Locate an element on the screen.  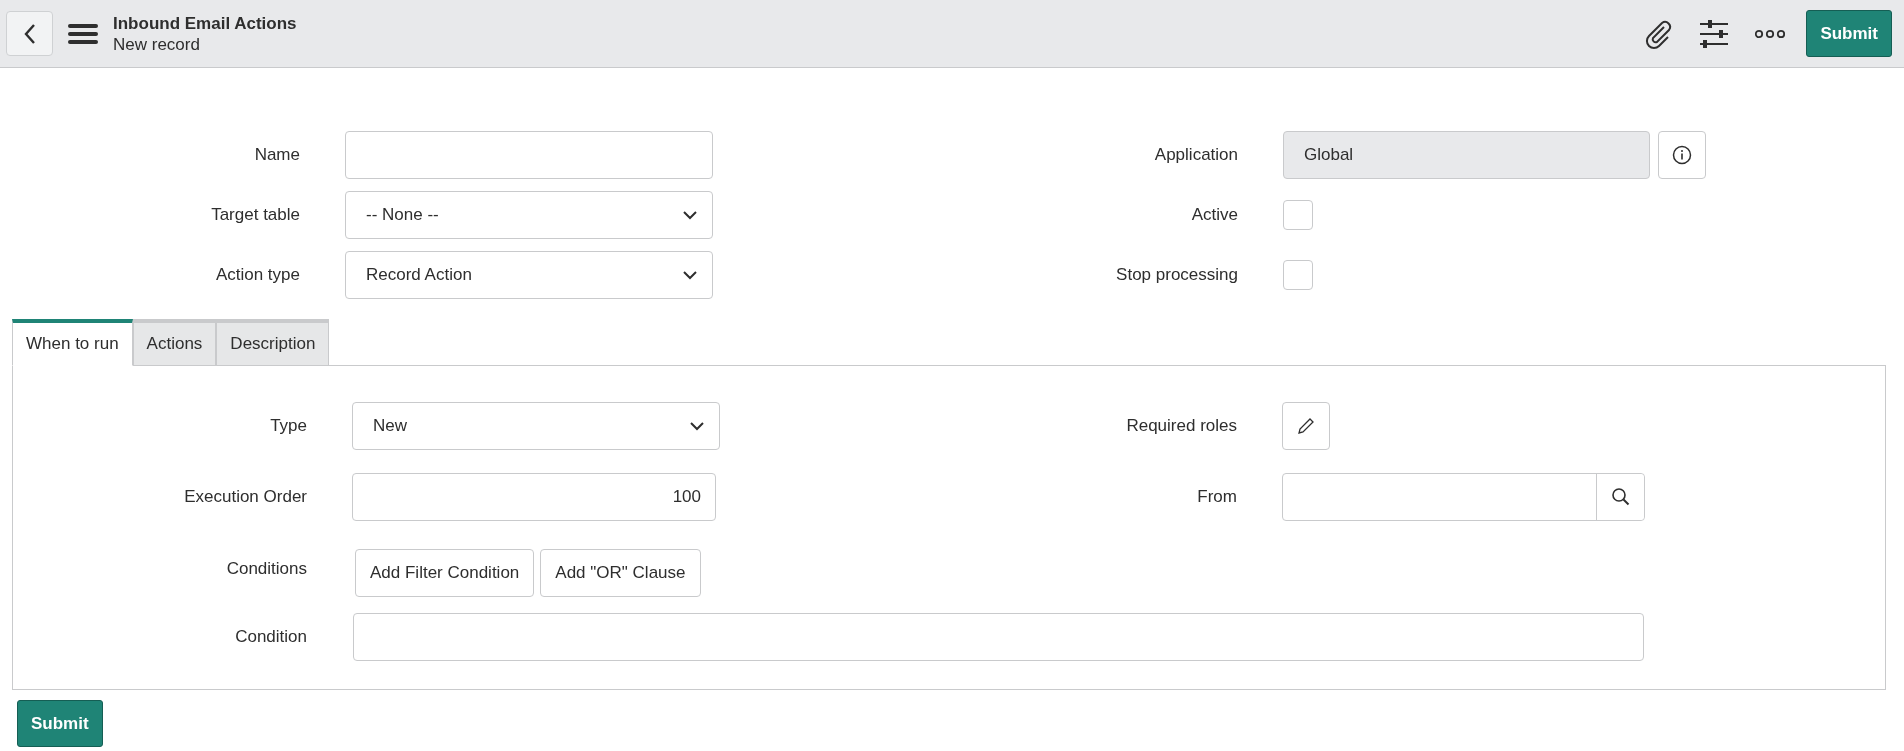
field-label: Action type is located at coordinates (257, 275).